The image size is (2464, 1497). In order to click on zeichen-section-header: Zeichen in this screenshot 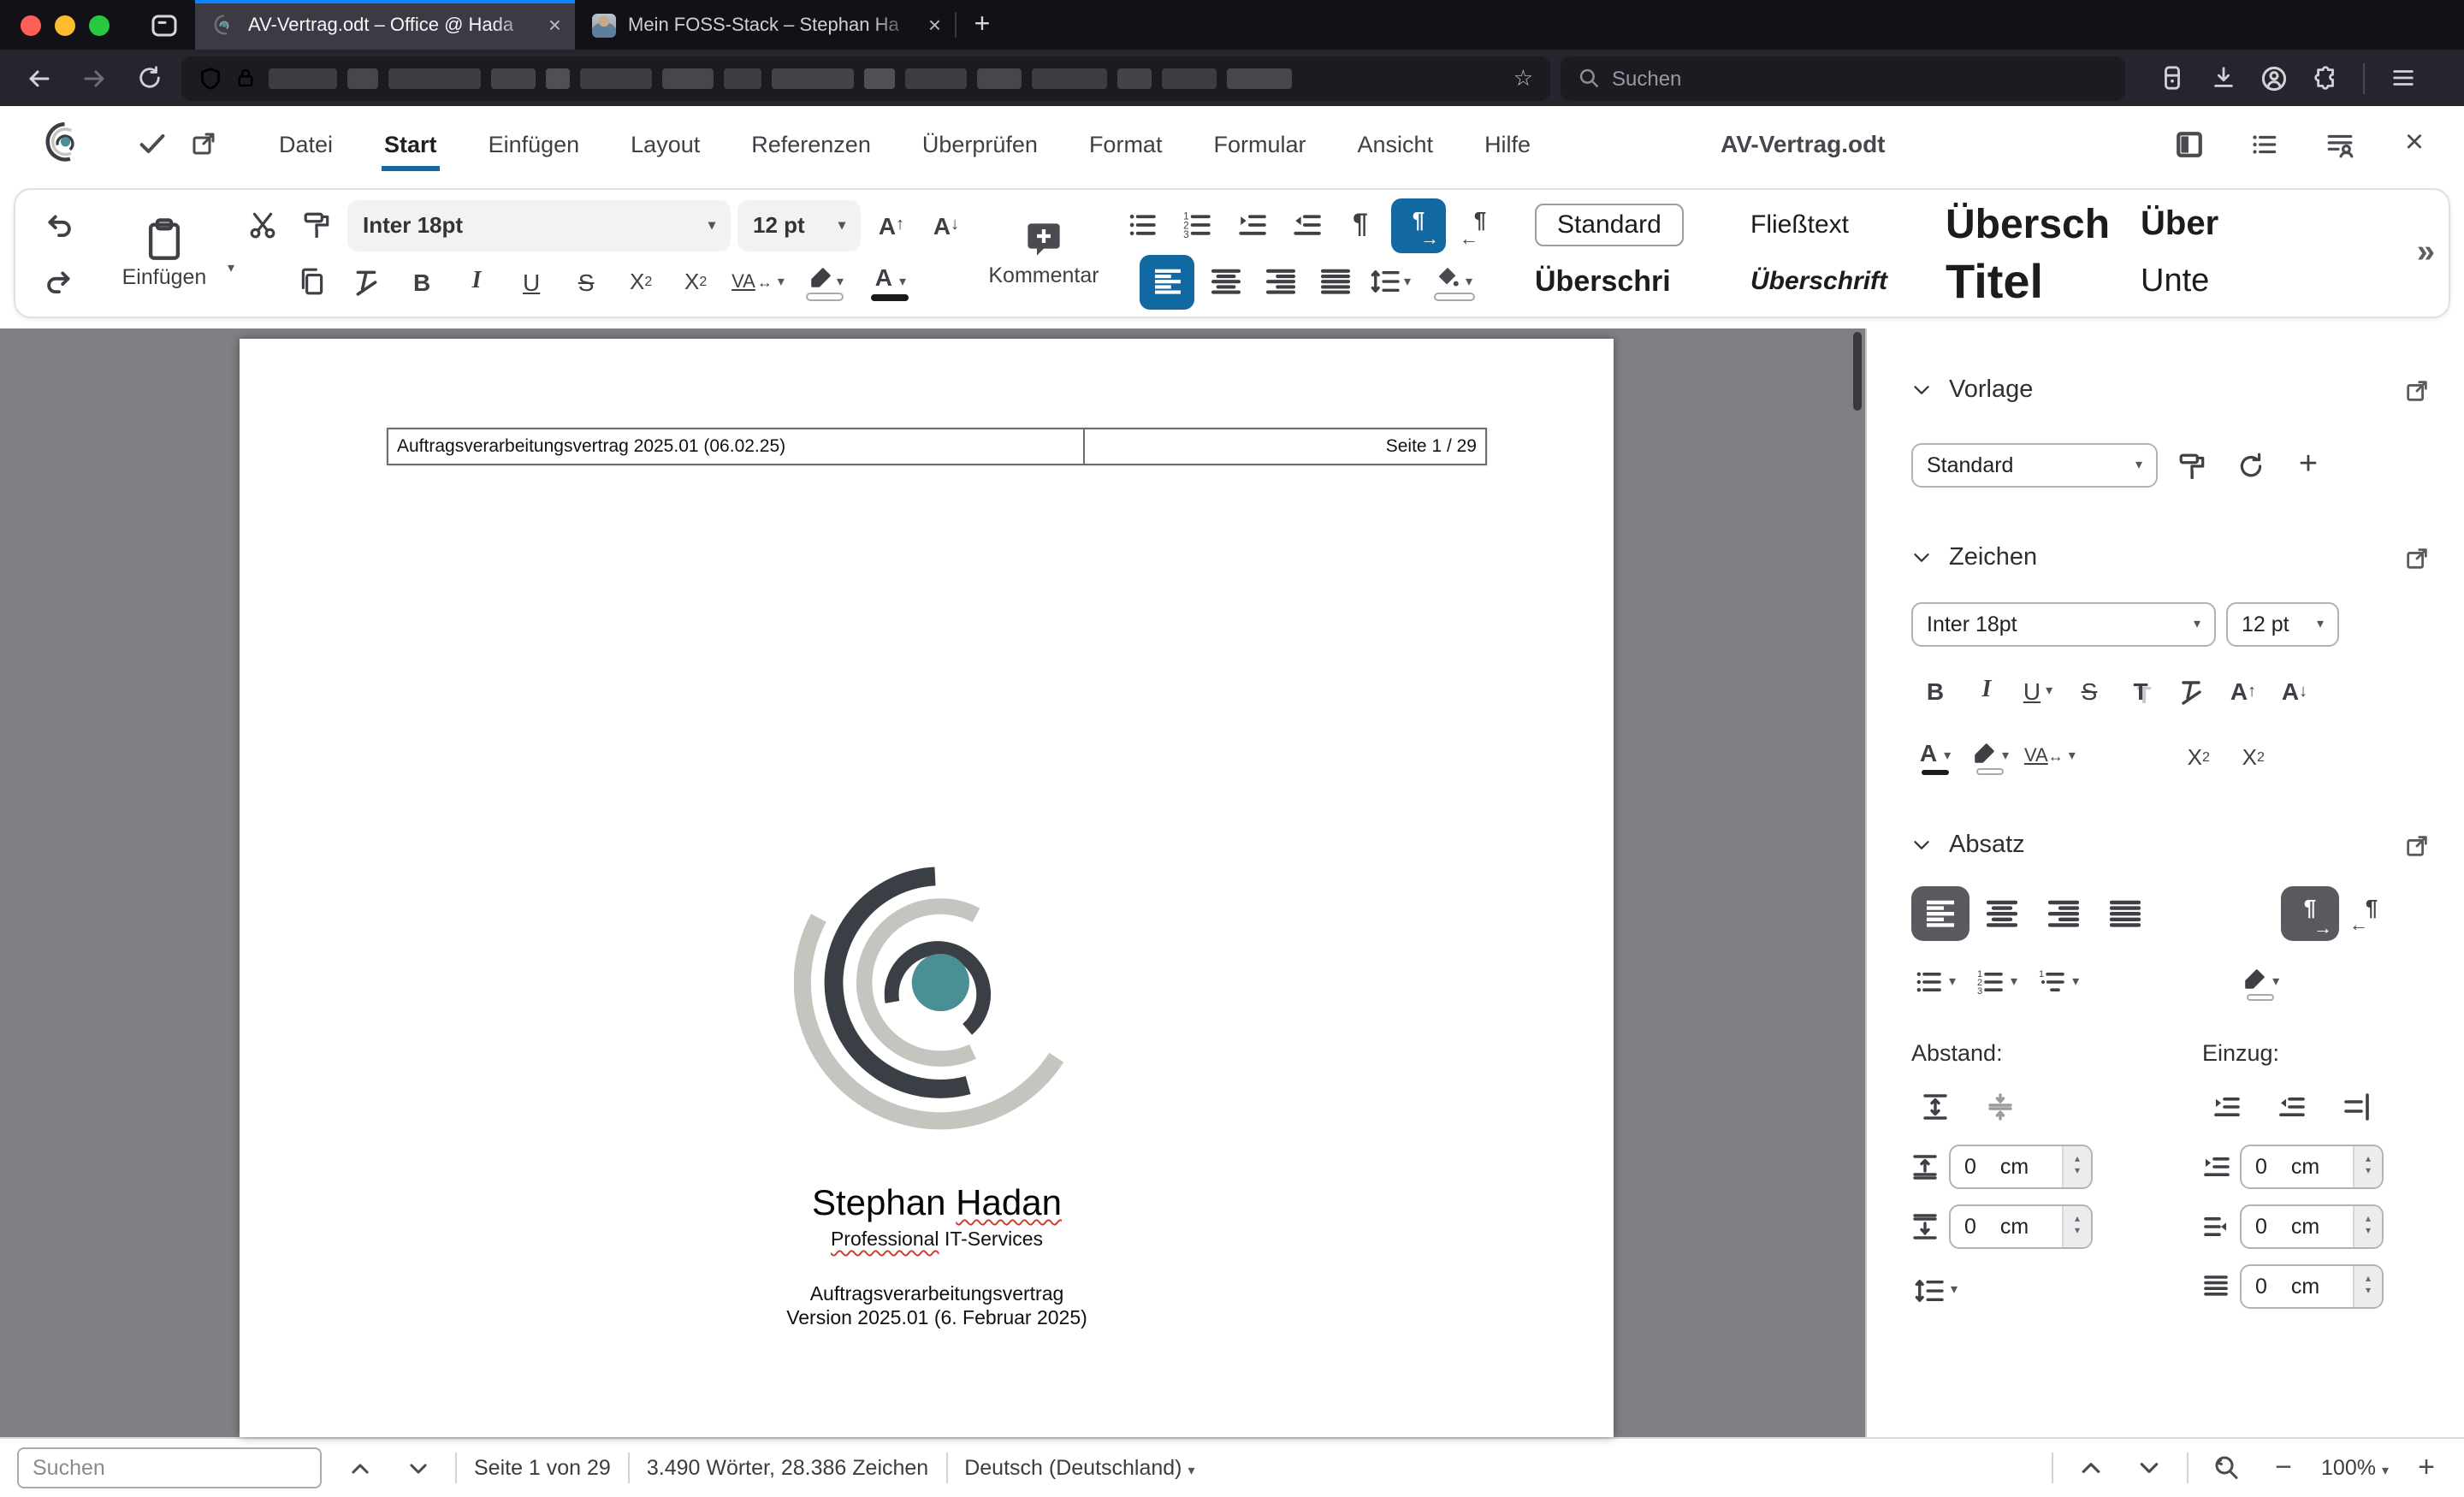, I will do `click(2170, 557)`.